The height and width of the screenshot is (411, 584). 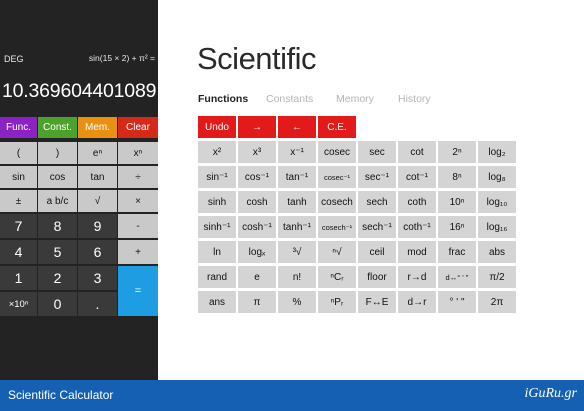 I want to click on function-key: sin⁻¹, so click(x=217, y=177).